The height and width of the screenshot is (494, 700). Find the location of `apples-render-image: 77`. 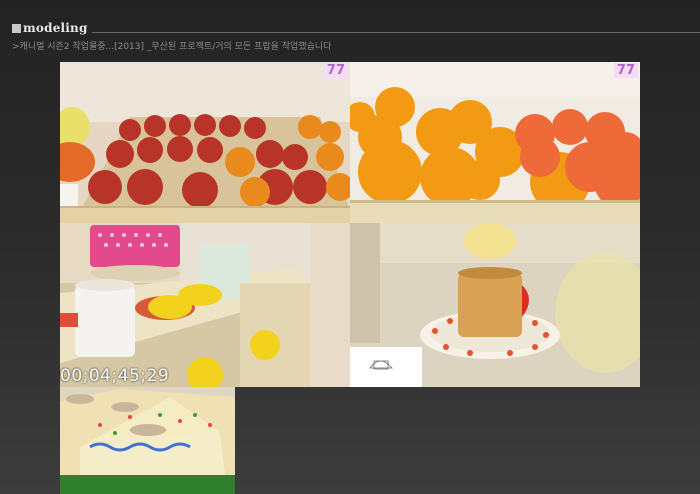

apples-render-image: 77 is located at coordinates (205, 142).